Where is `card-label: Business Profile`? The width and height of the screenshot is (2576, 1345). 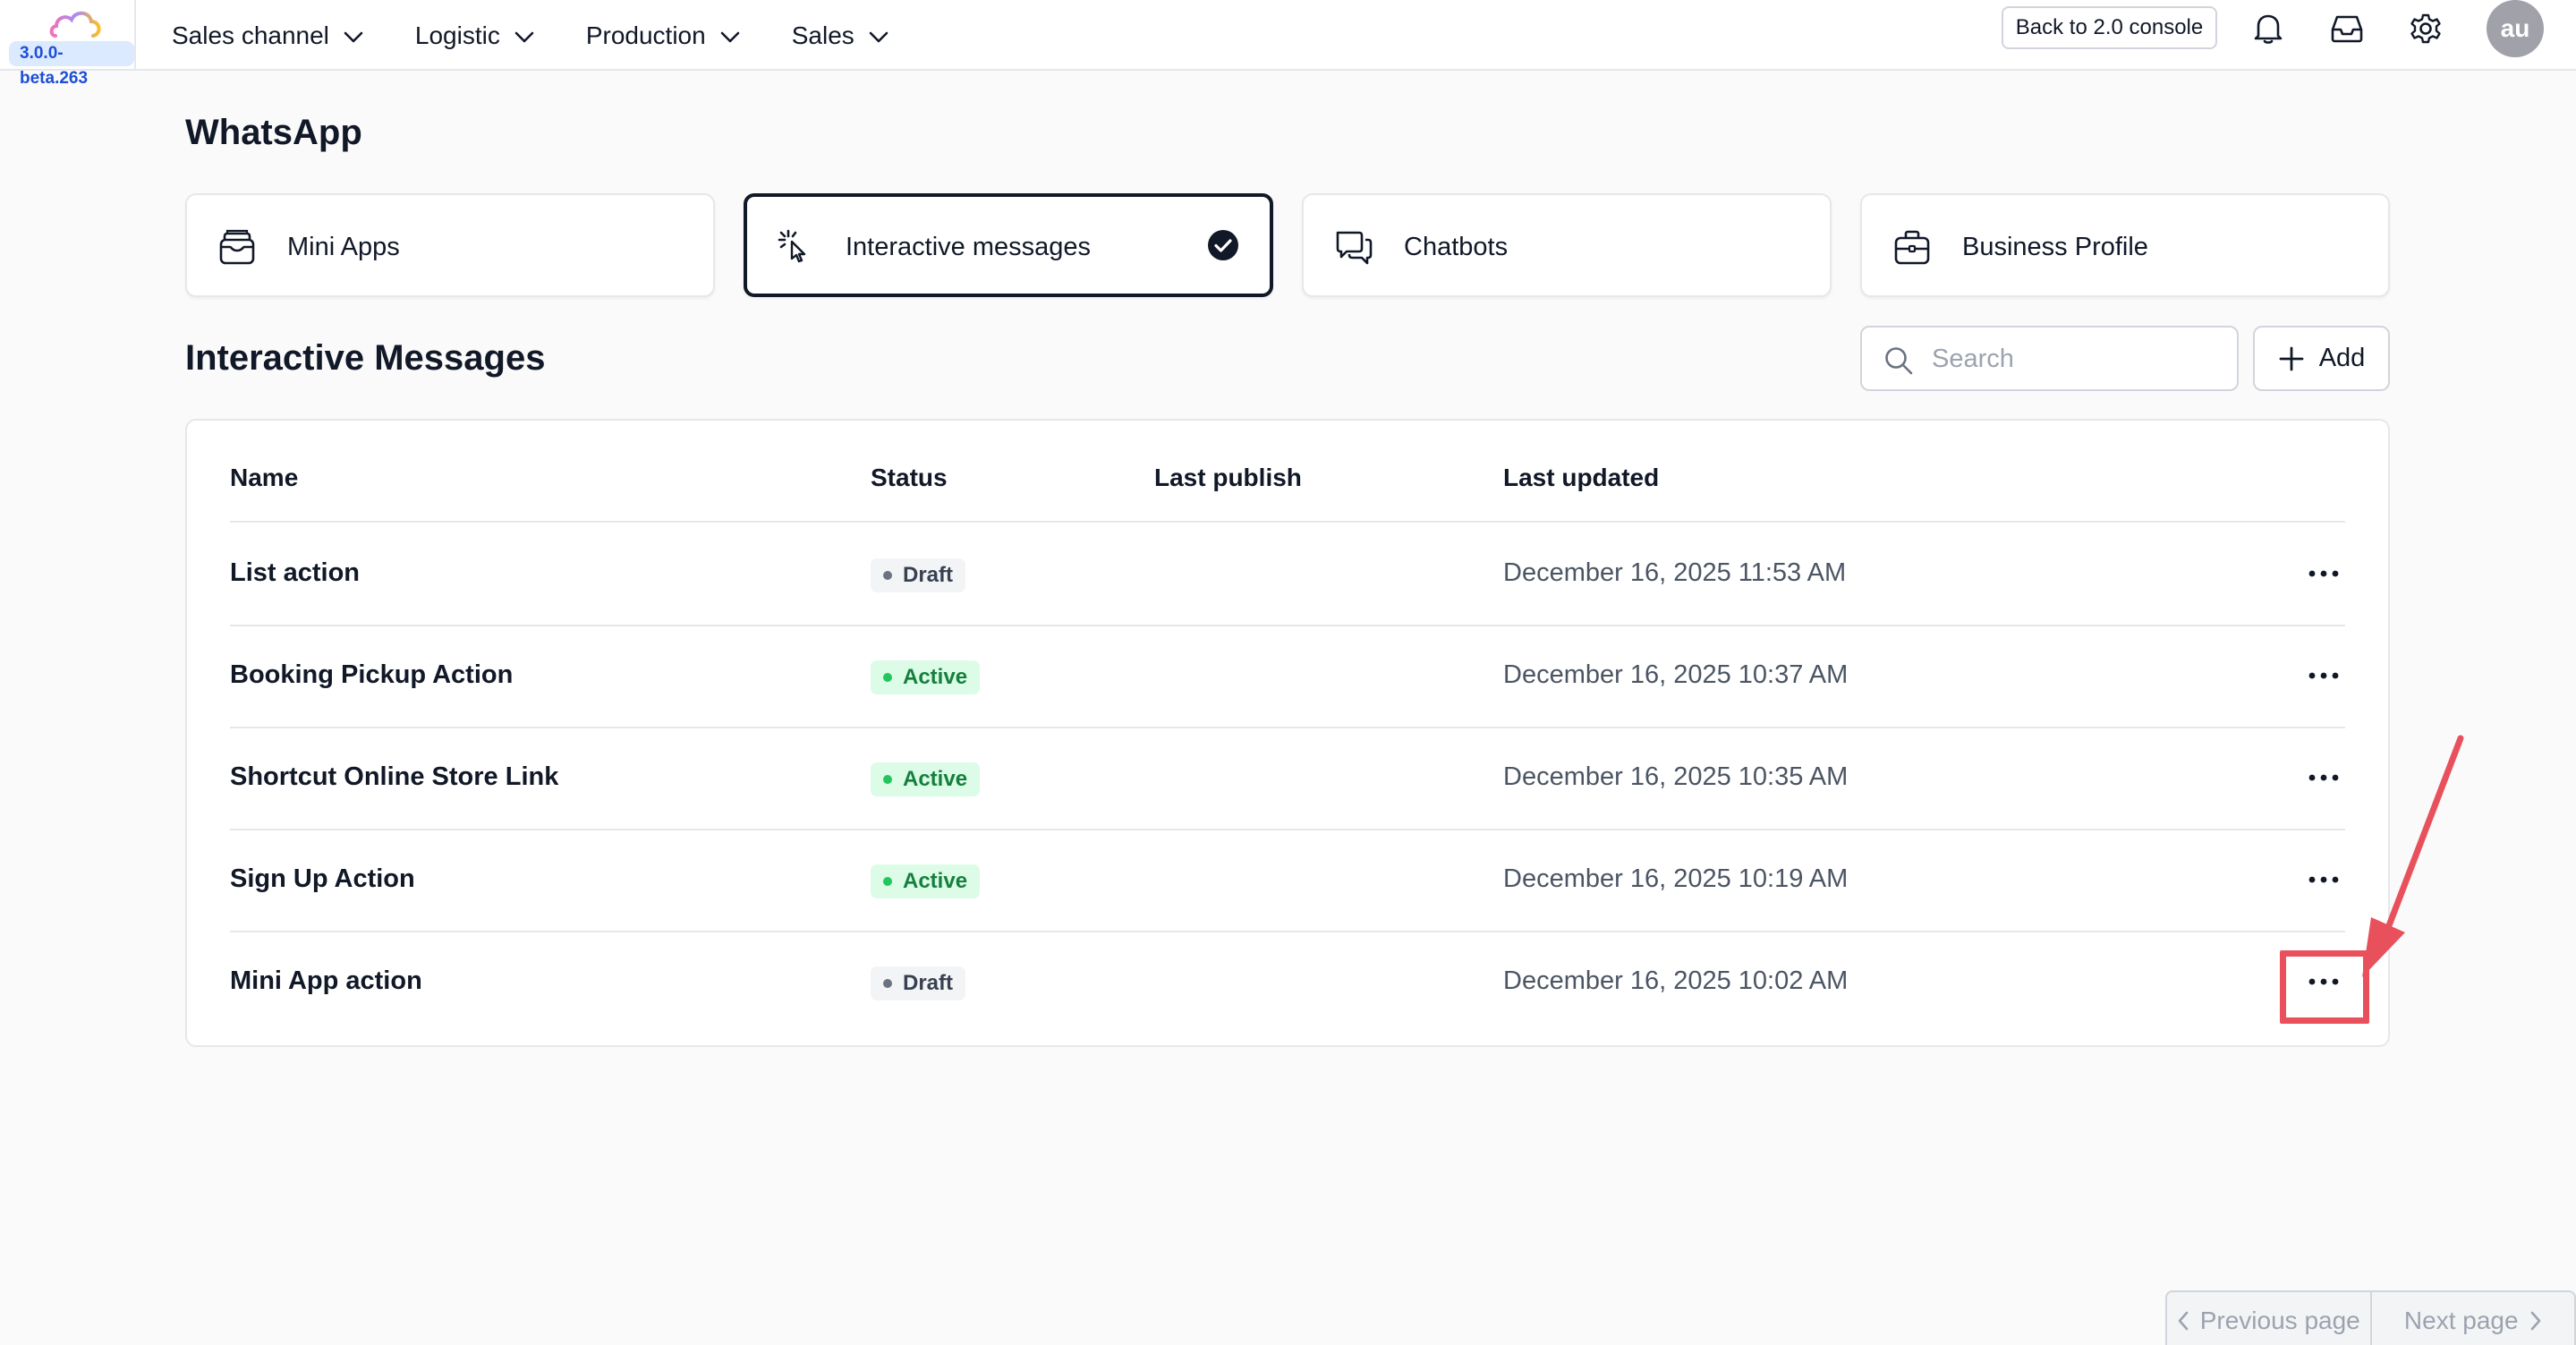
card-label: Business Profile is located at coordinates (2055, 247).